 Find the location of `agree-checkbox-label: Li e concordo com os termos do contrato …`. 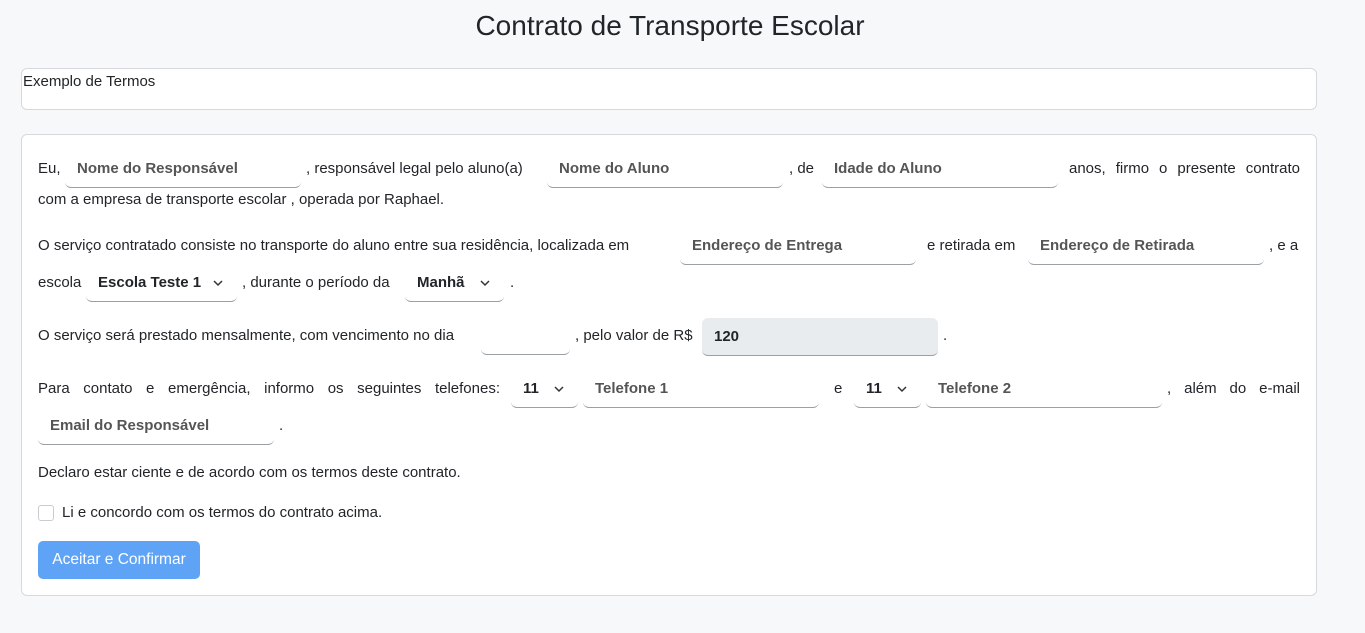

agree-checkbox-label: Li e concordo com os termos do contrato … is located at coordinates (222, 512).